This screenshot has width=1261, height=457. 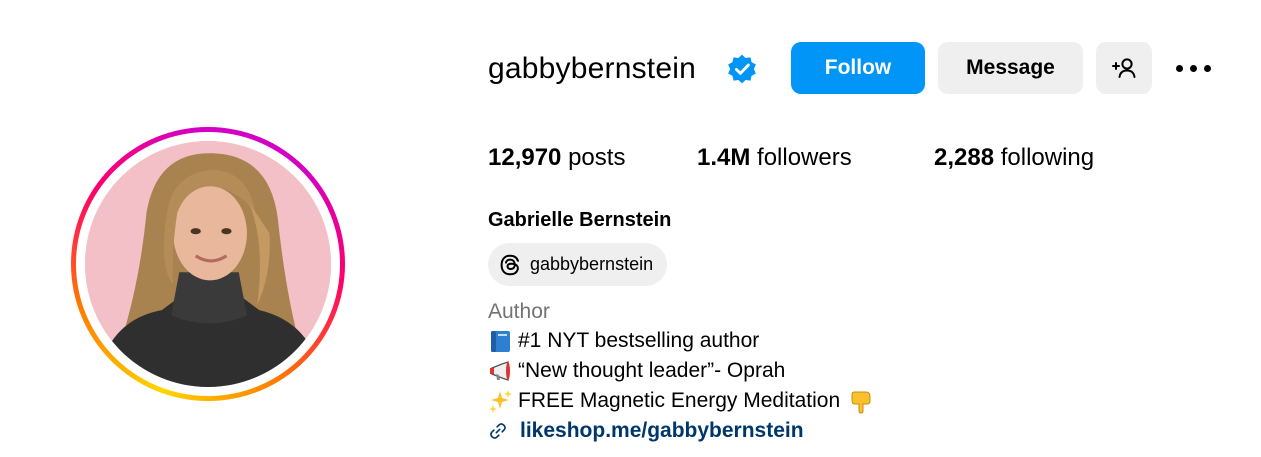 What do you see at coordinates (724, 157) in the screenshot?
I see `followers-count: 1.4M` at bounding box center [724, 157].